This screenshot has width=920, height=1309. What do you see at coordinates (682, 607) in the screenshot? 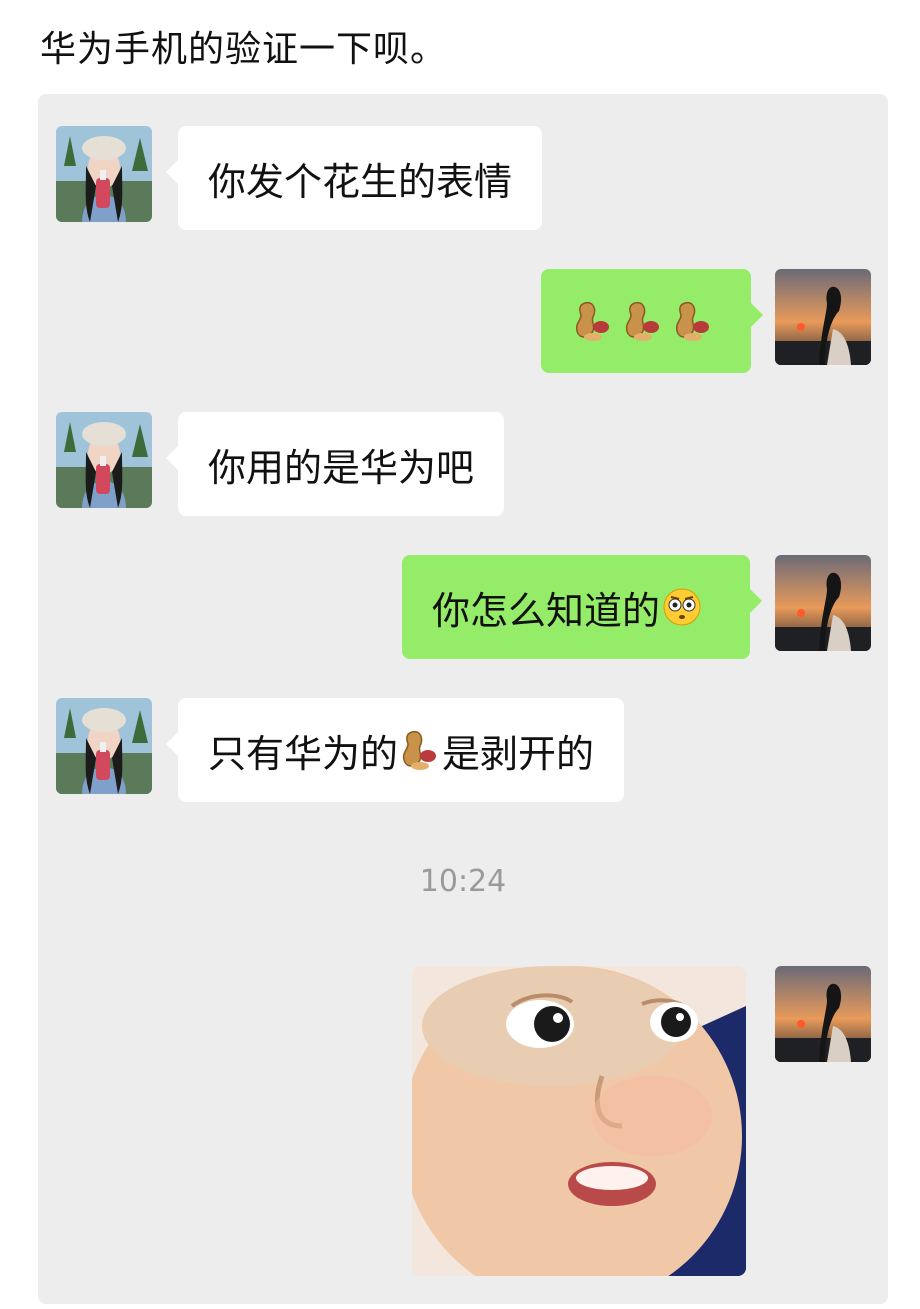
I see `flushed-face-icon` at bounding box center [682, 607].